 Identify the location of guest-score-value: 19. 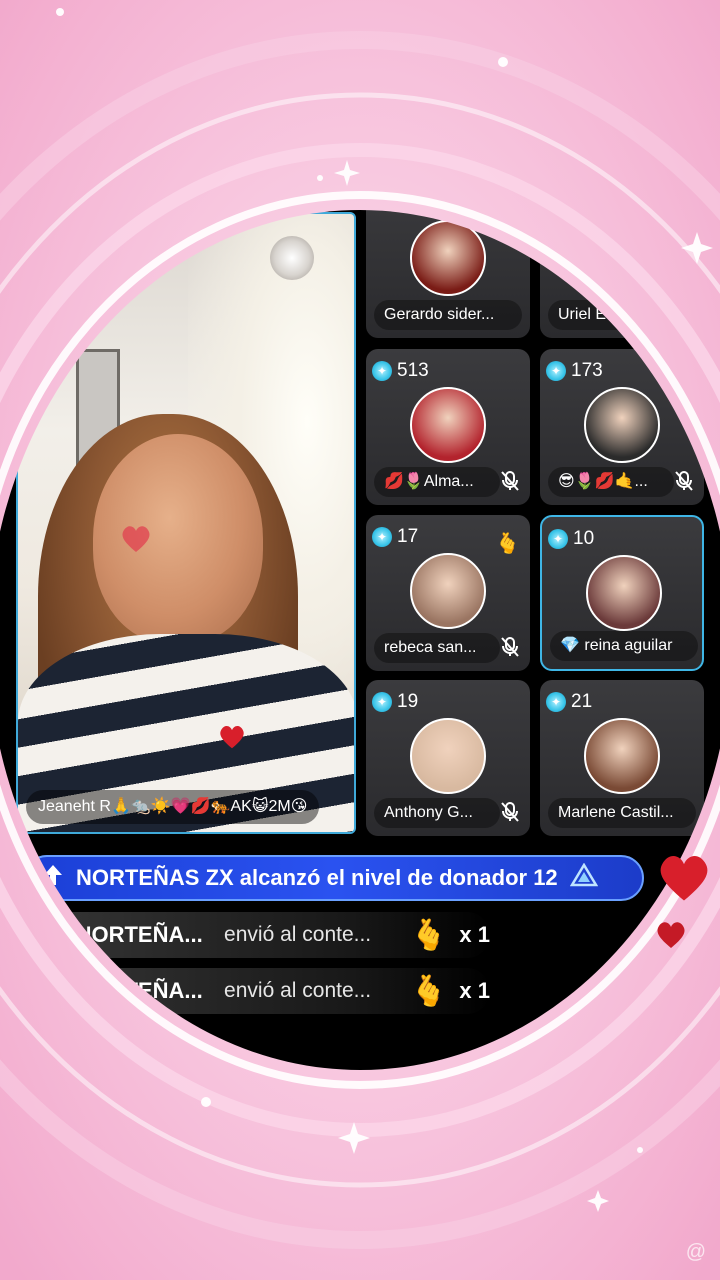
(408, 701).